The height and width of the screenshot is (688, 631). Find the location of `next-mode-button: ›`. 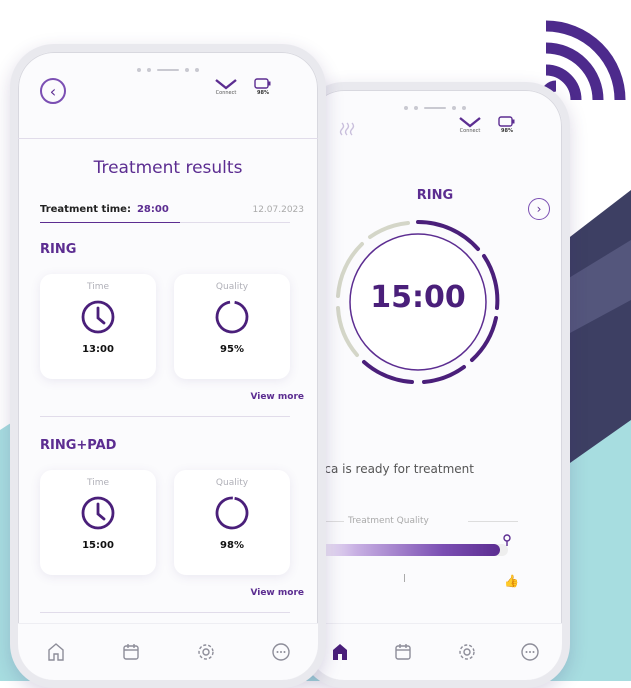

next-mode-button: › is located at coordinates (539, 209).